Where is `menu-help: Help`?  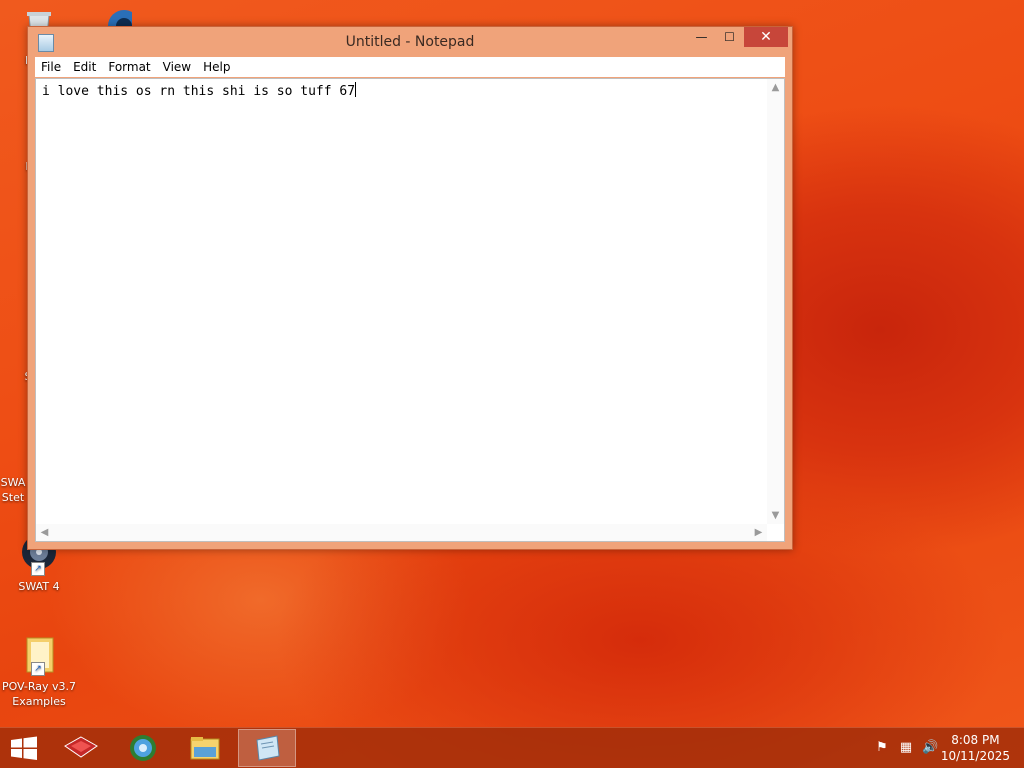 menu-help: Help is located at coordinates (216, 67).